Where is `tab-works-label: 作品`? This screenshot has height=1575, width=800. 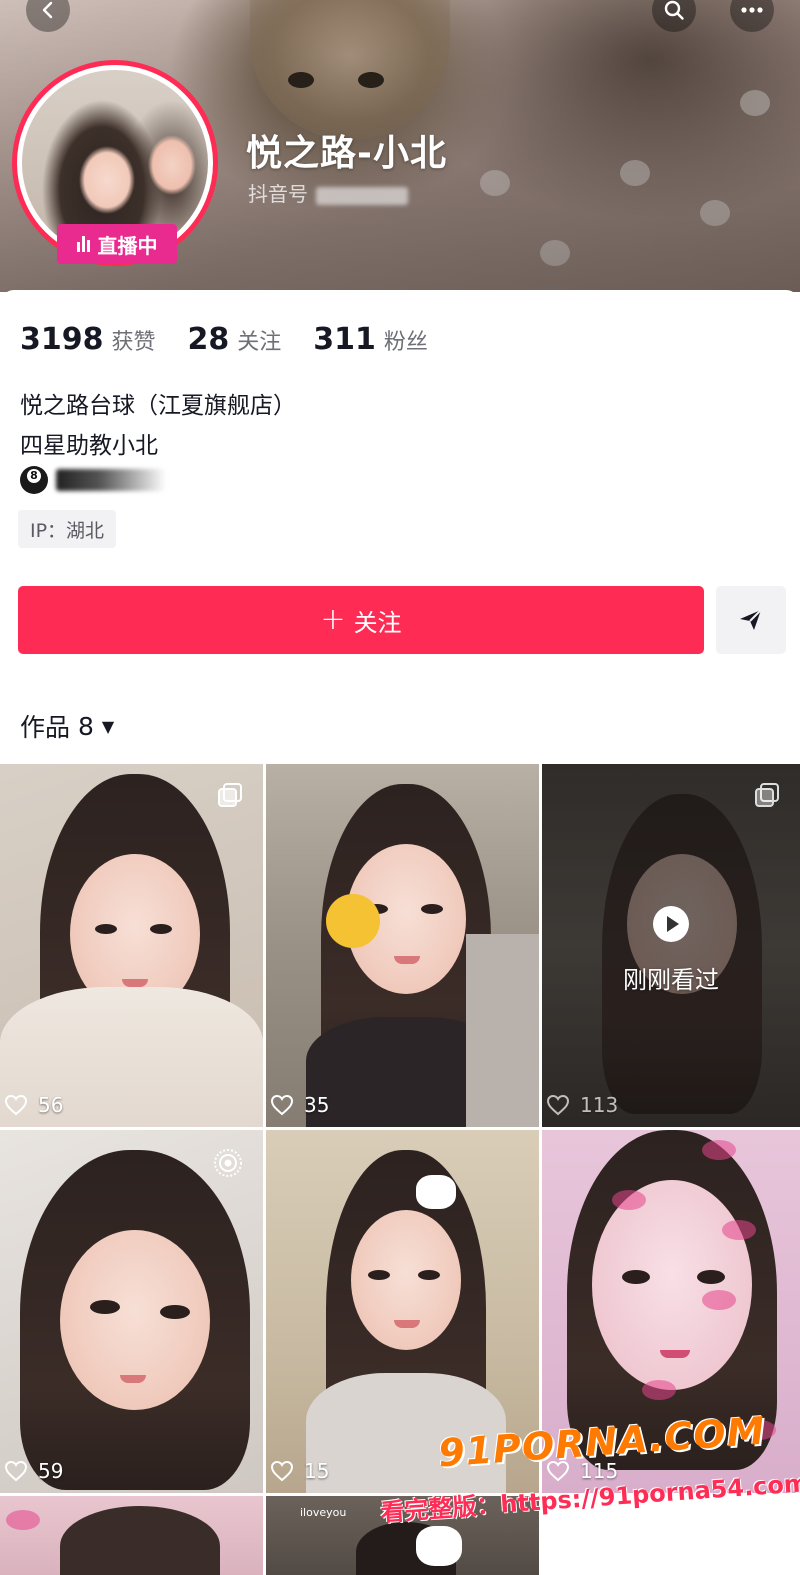
tab-works-label: 作品 is located at coordinates (45, 727).